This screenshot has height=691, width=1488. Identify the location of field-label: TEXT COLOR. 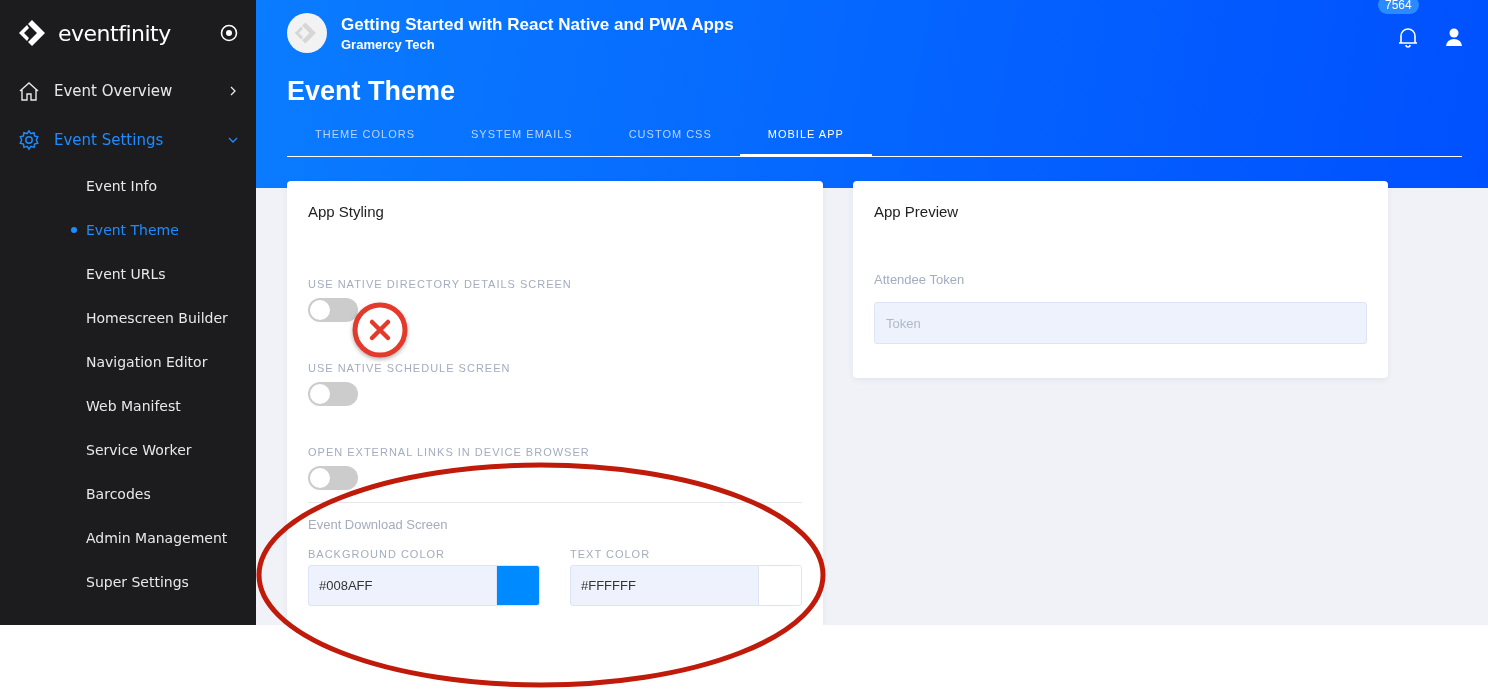
(611, 554).